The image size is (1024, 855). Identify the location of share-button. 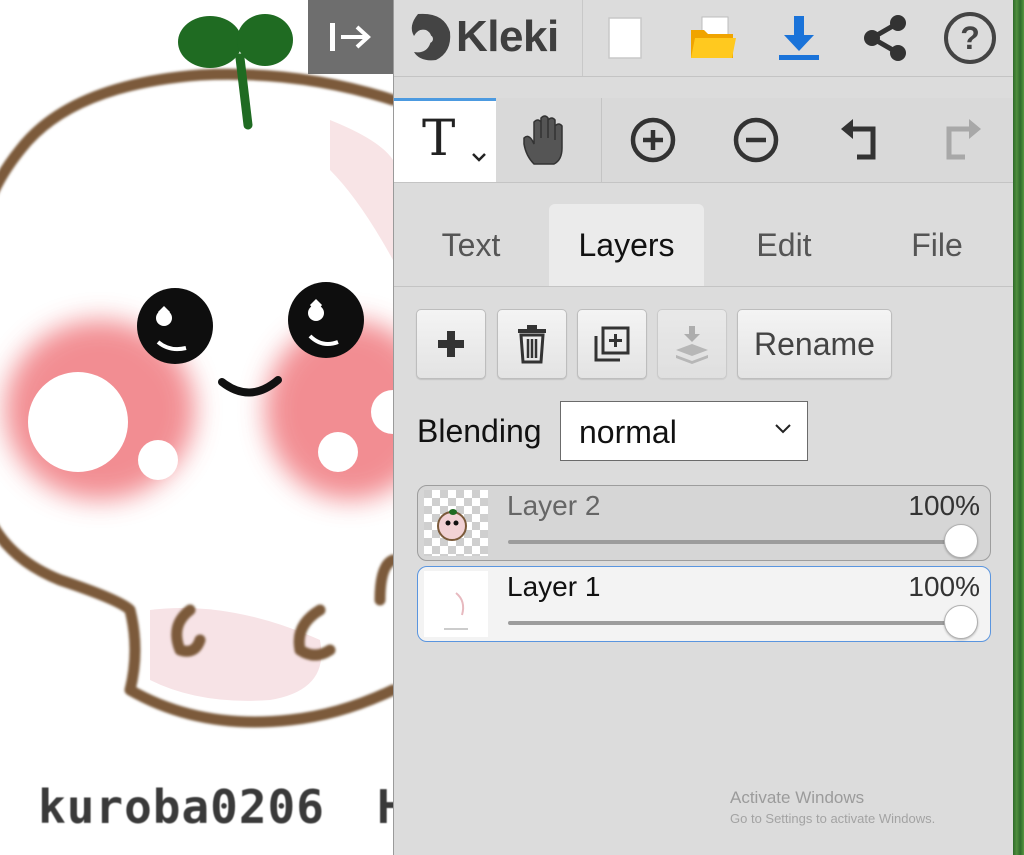
(885, 38).